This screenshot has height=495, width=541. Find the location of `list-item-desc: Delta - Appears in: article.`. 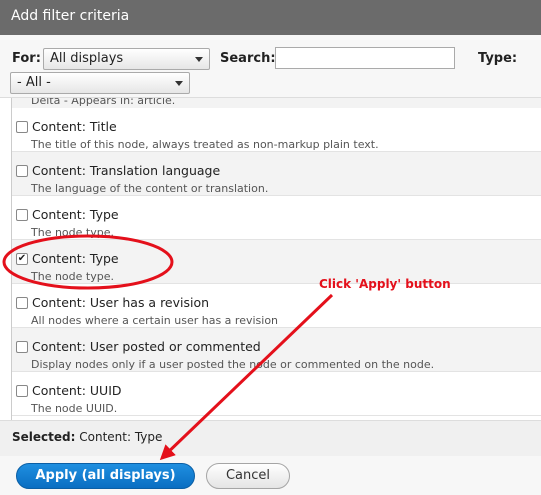

list-item-desc: Delta - Appears in: article. is located at coordinates (103, 102).